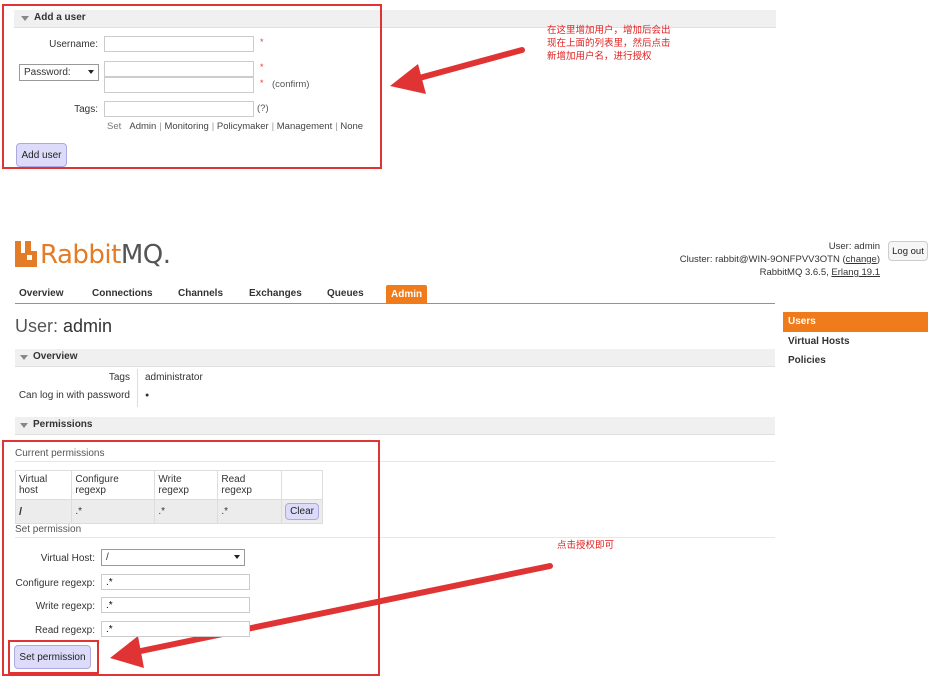 The height and width of the screenshot is (678, 951). Describe the element at coordinates (395, 358) in the screenshot. I see `overview-section-header` at that location.